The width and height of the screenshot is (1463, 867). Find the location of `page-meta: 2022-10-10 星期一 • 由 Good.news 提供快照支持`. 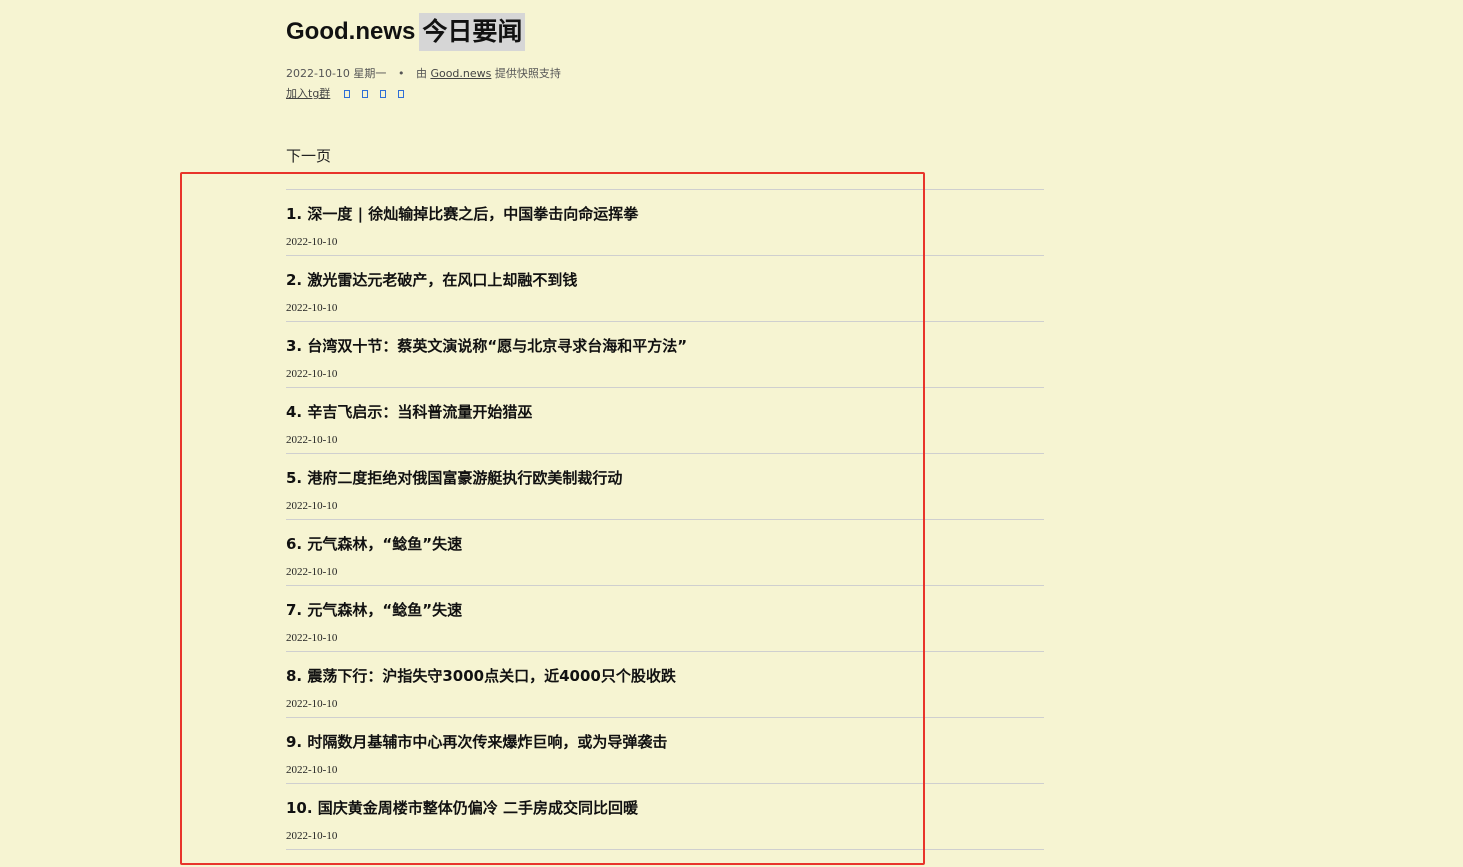

page-meta: 2022-10-10 星期一 • 由 Good.news 提供快照支持 is located at coordinates (423, 74).